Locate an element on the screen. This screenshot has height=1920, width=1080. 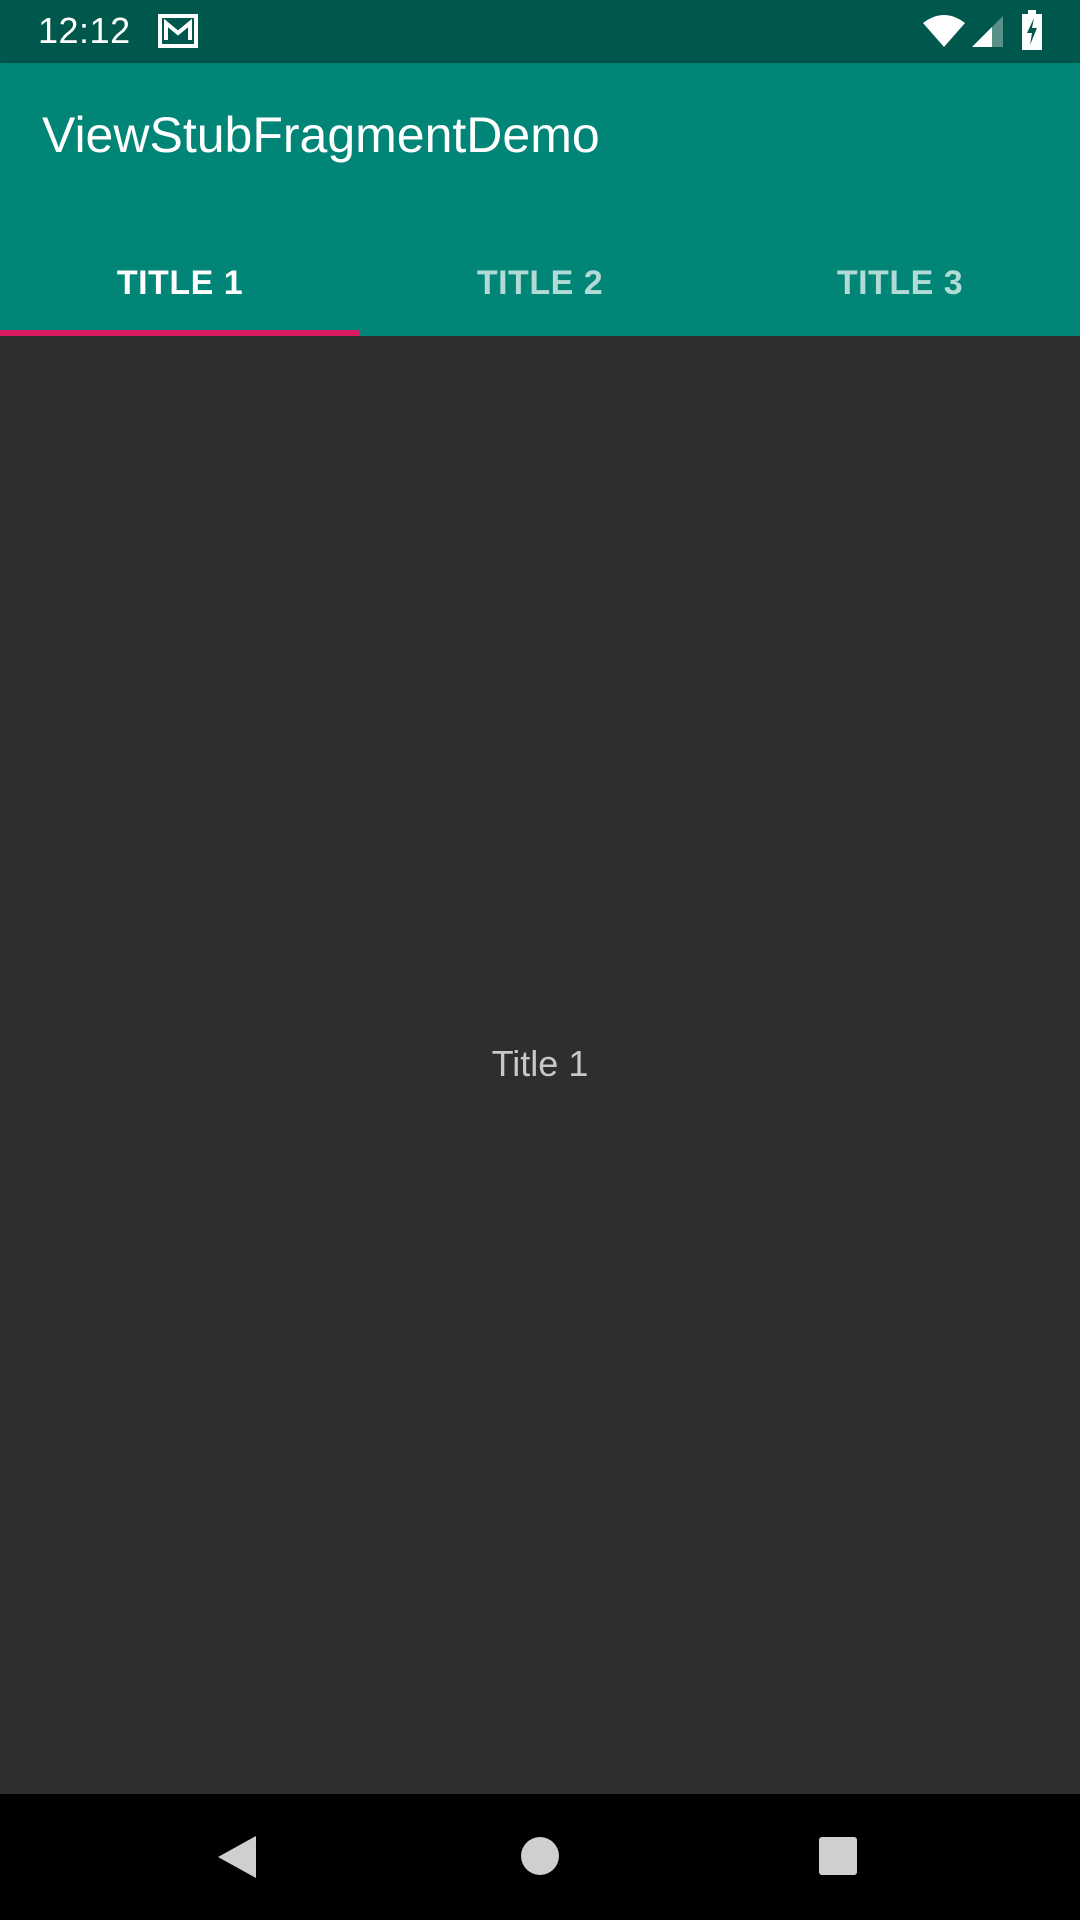
content-text: Title 1 is located at coordinates (540, 1063).